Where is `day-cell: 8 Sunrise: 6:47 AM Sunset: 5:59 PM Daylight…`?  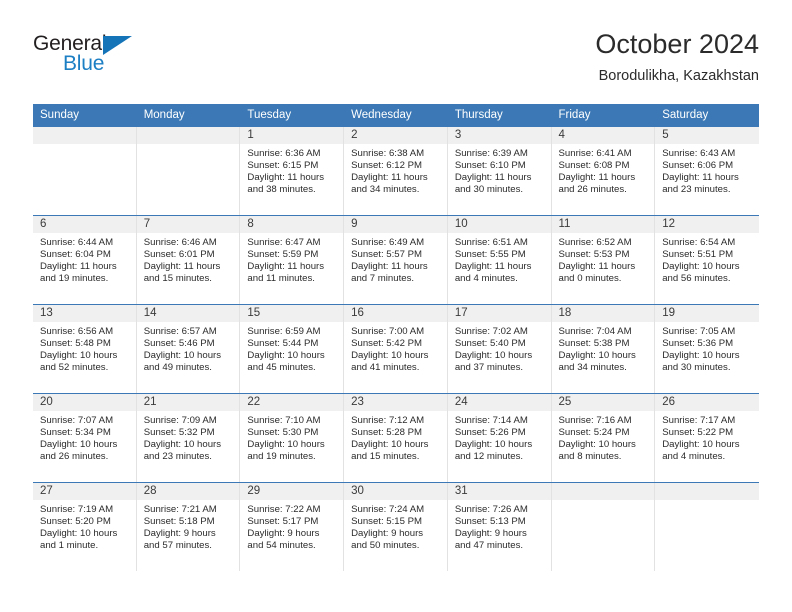 day-cell: 8 Sunrise: 6:47 AM Sunset: 5:59 PM Daylight… is located at coordinates (292, 260).